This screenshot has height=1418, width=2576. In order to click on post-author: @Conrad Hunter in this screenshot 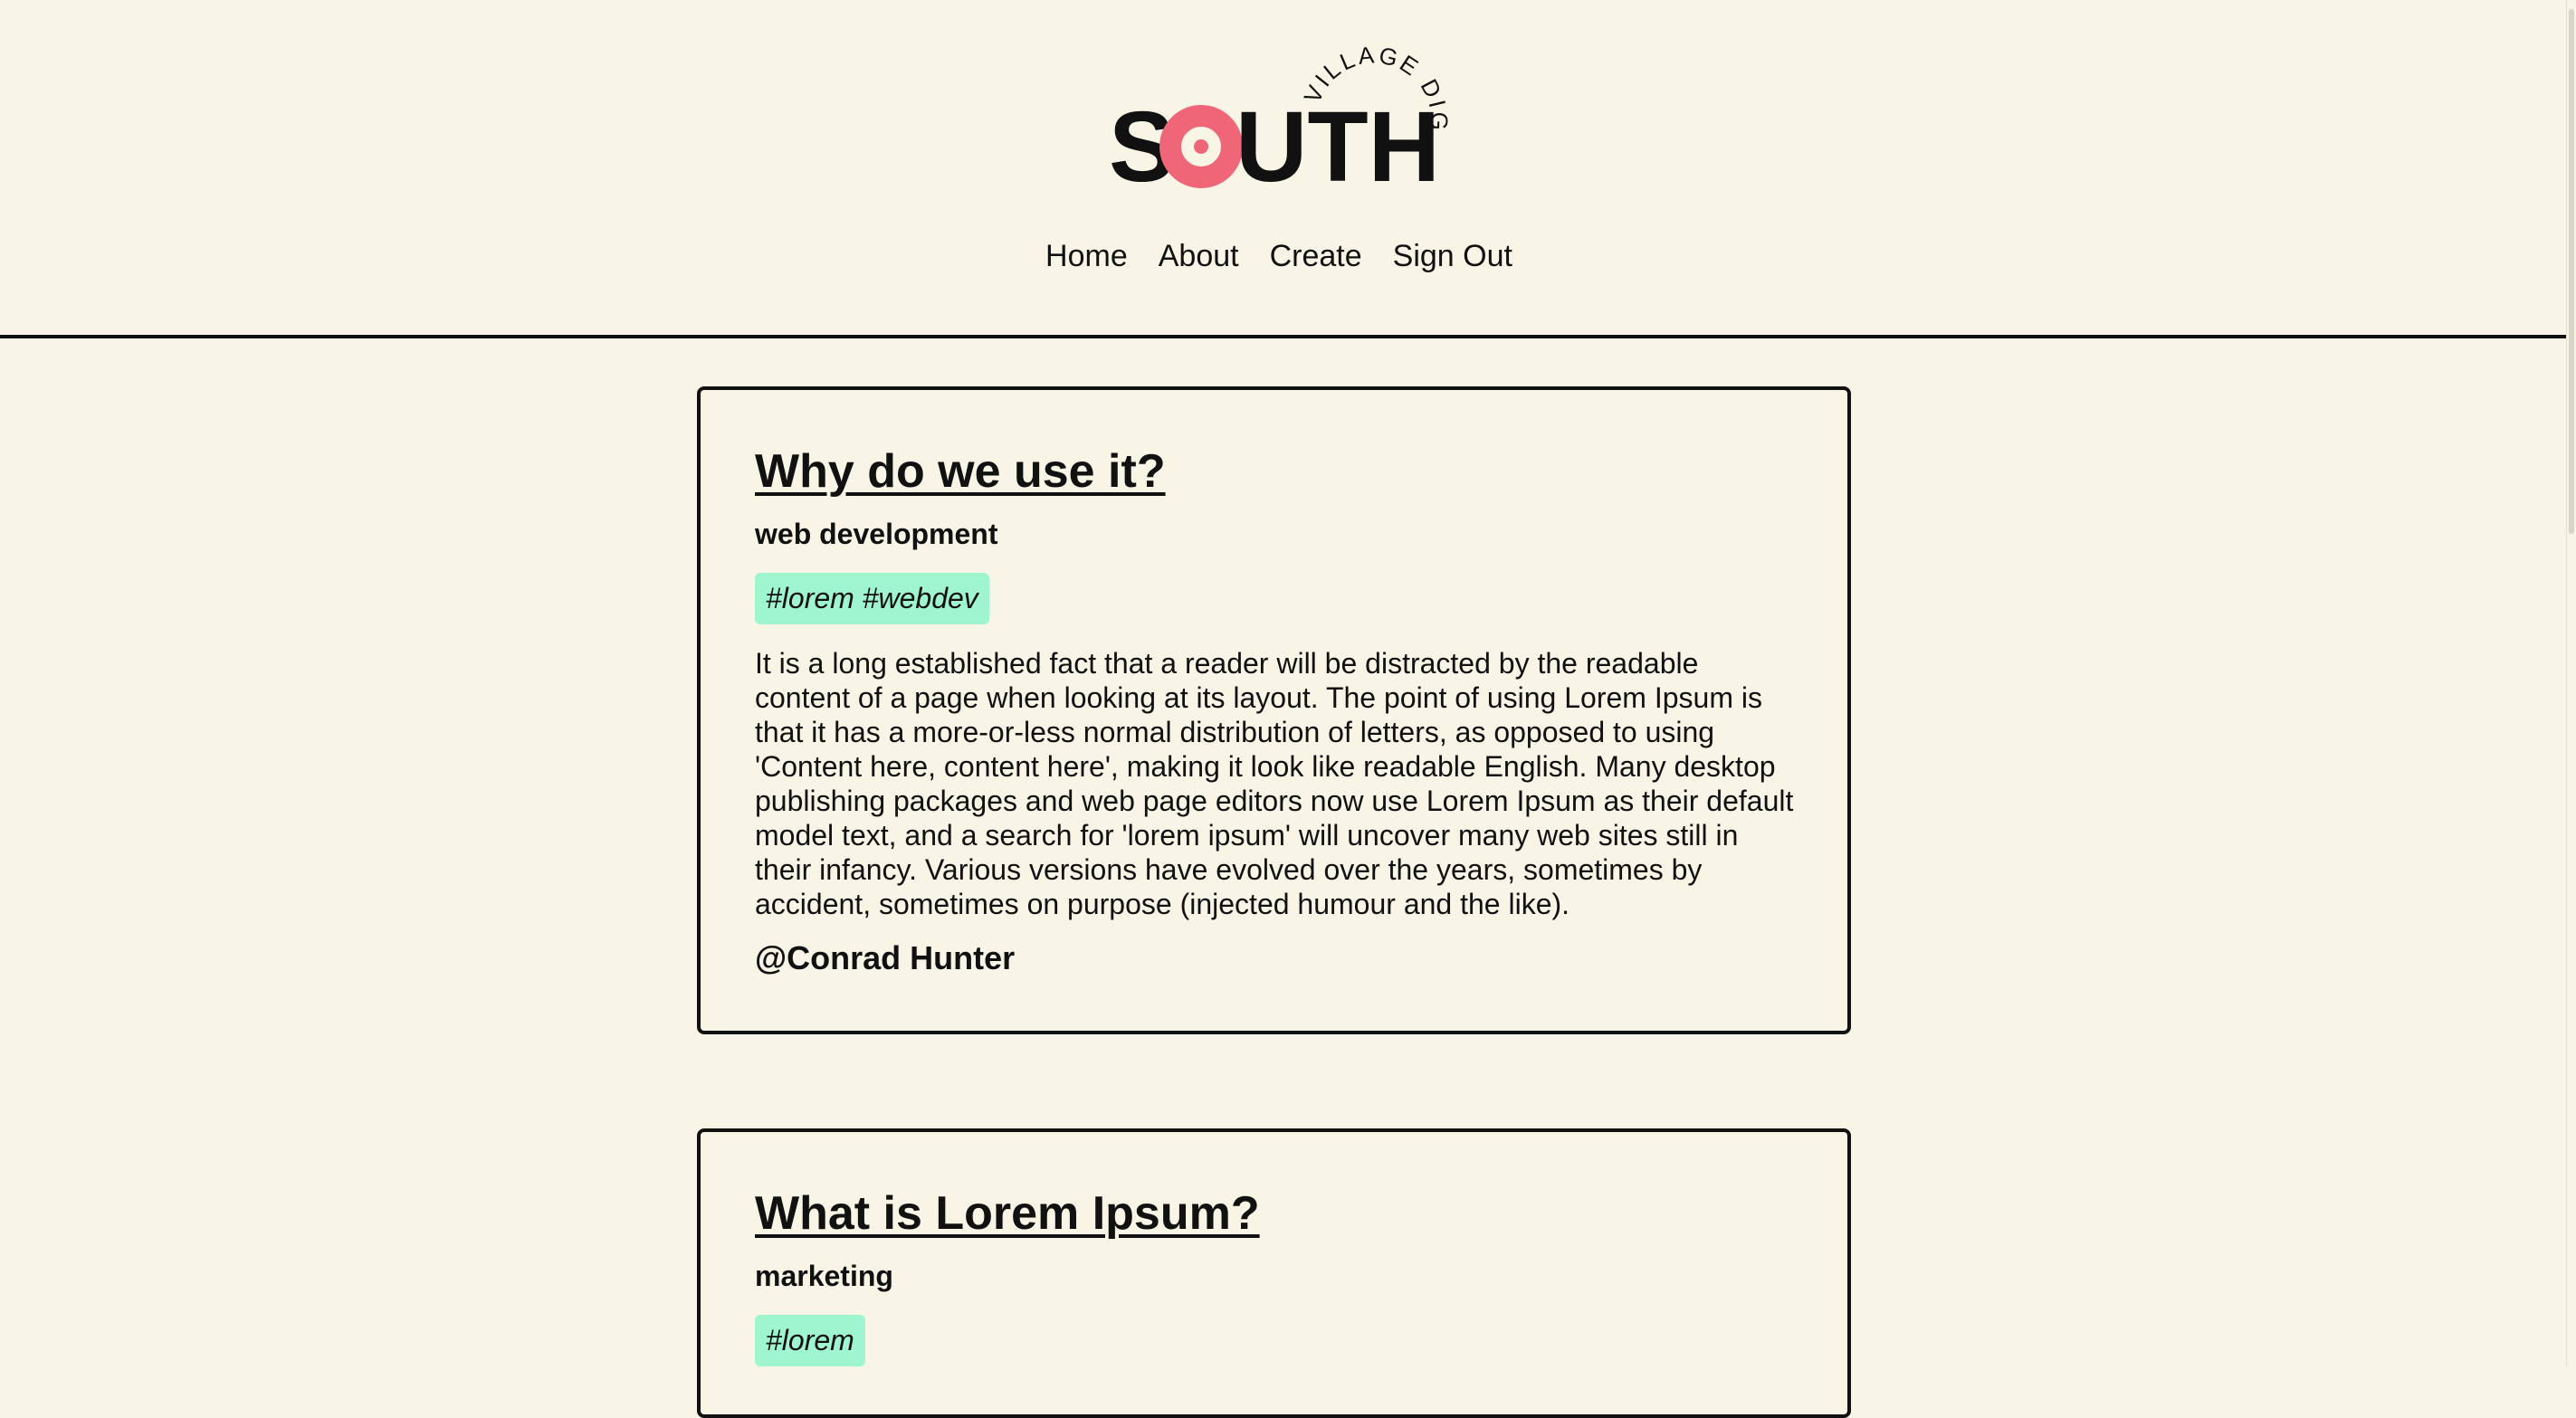, I will do `click(886, 958)`.